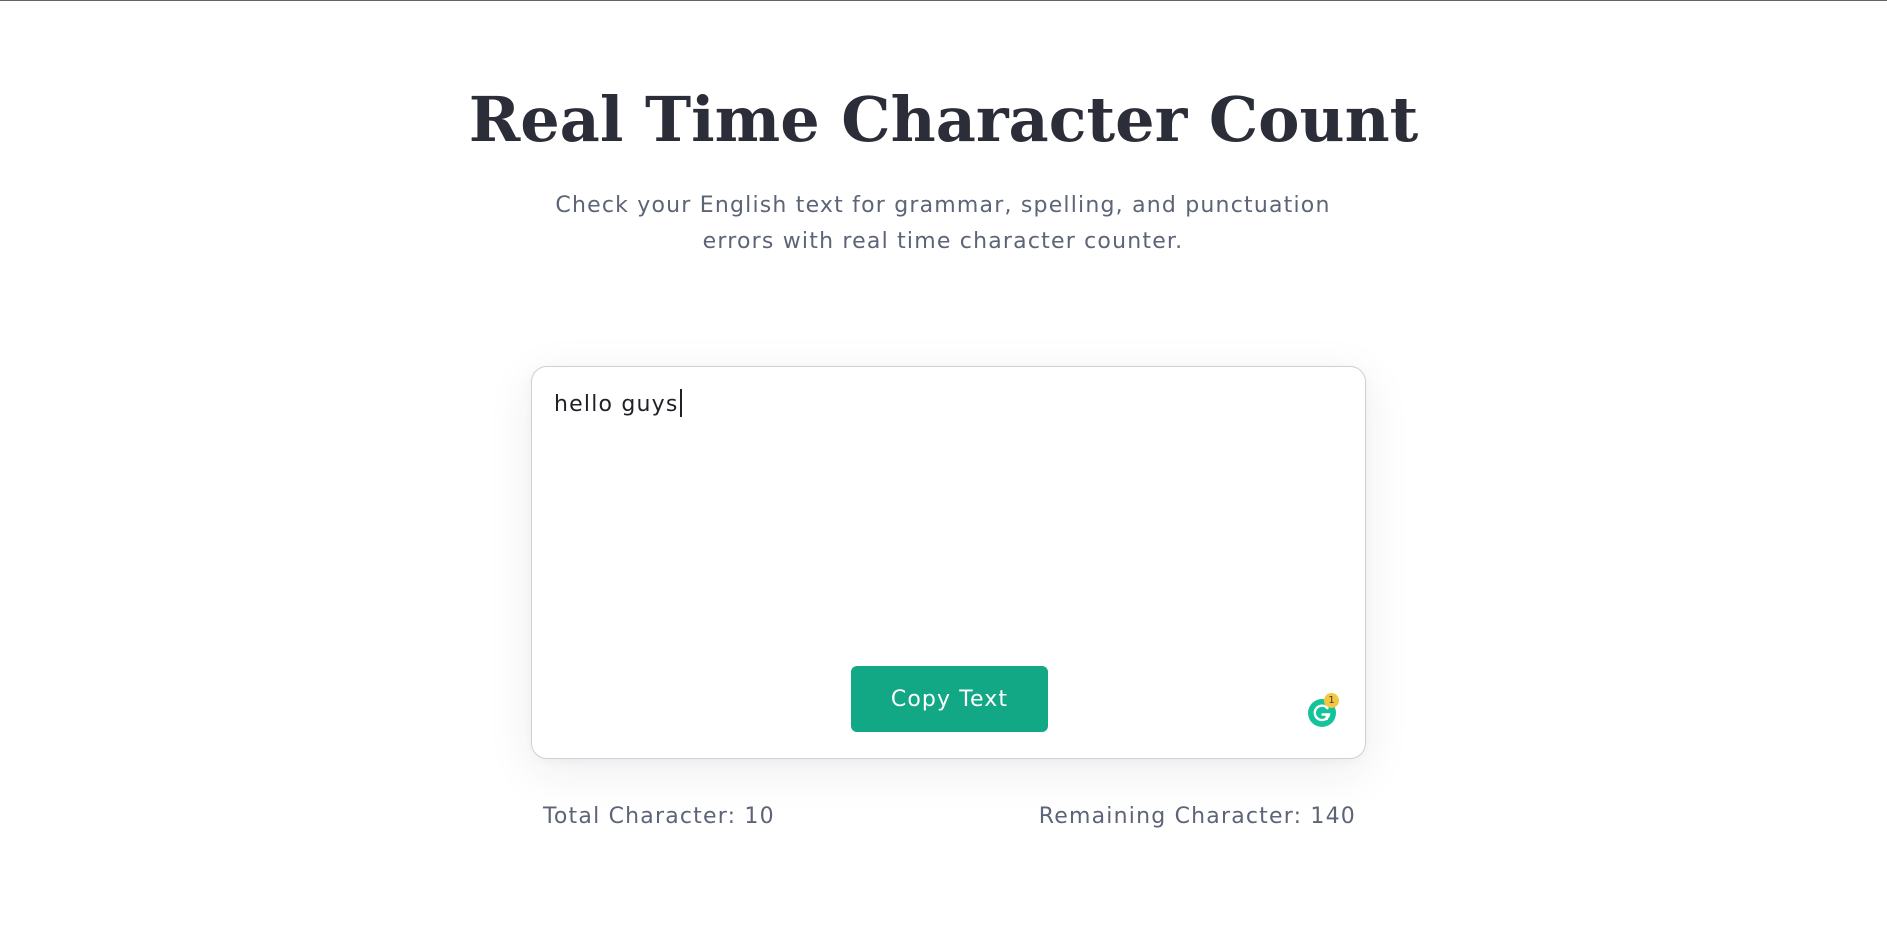  What do you see at coordinates (949, 699) in the screenshot?
I see `copy-text-button: Copy Text` at bounding box center [949, 699].